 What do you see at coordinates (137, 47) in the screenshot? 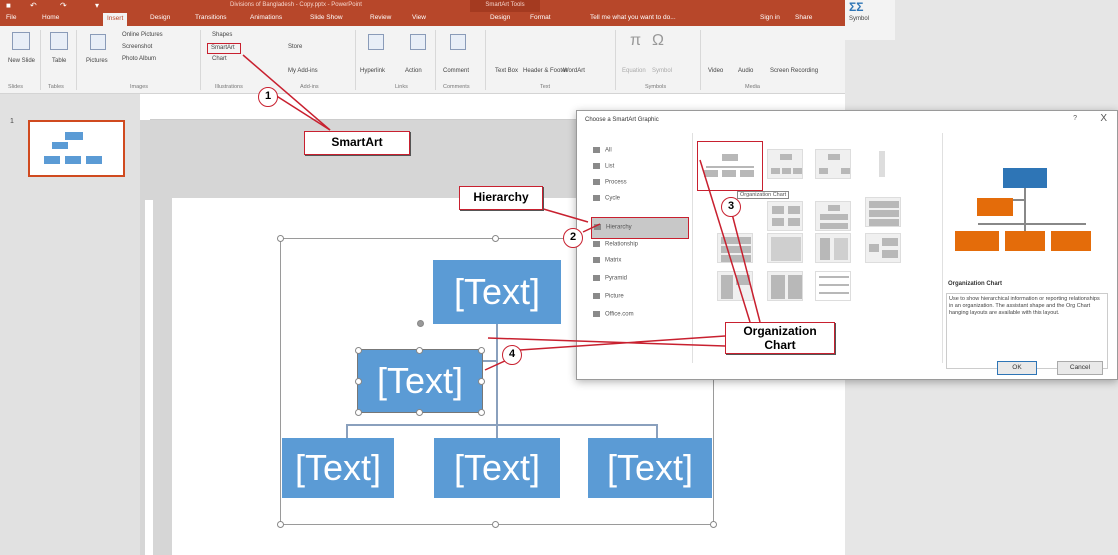
I see `screenshot-button: Screenshot` at bounding box center [137, 47].